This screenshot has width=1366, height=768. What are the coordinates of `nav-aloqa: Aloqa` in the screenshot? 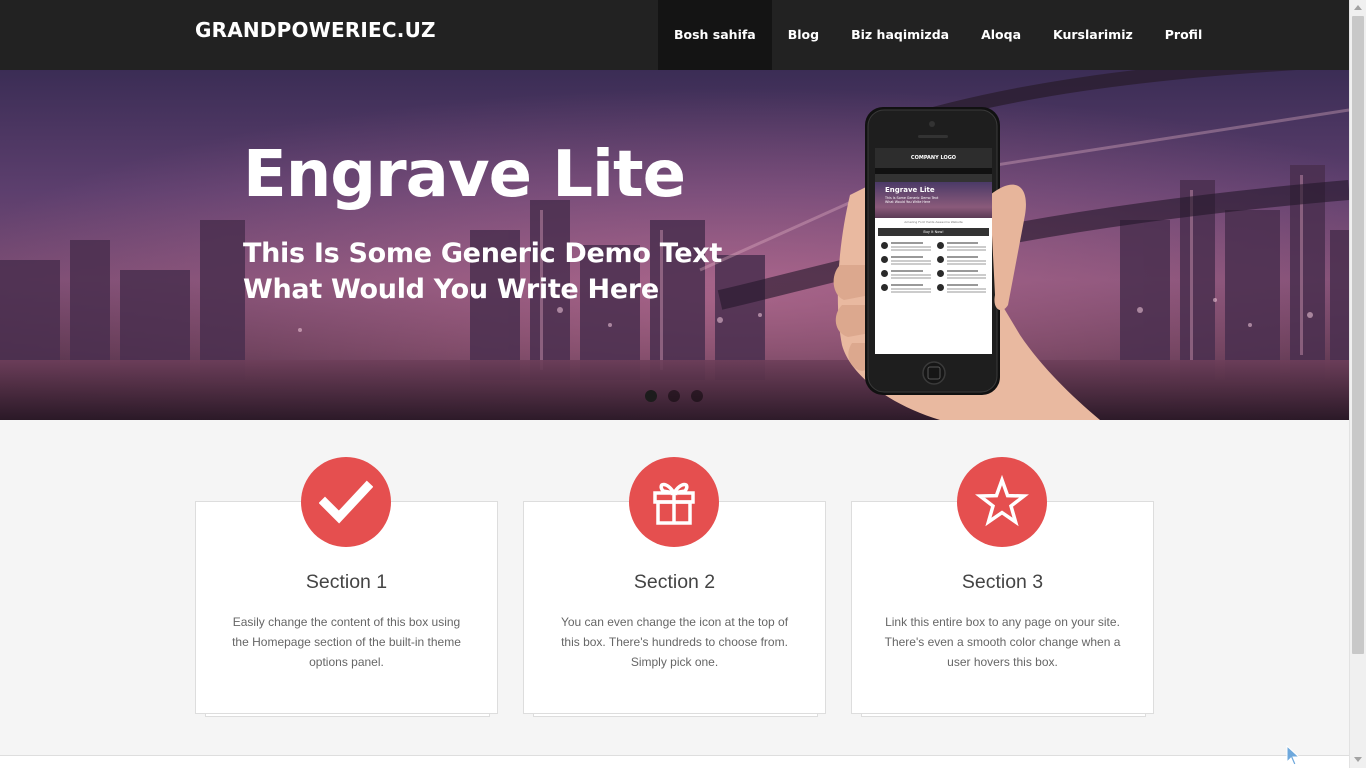 It's located at (1001, 35).